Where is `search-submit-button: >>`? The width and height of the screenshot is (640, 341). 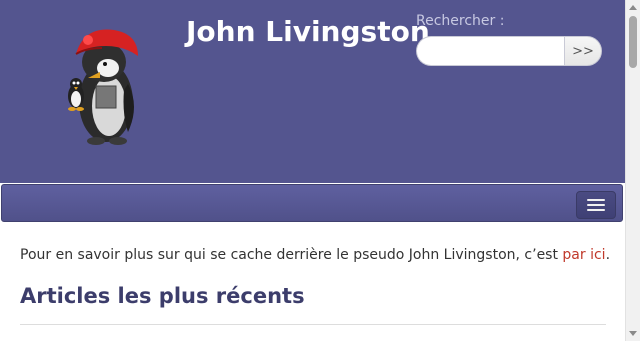
search-submit-button: >> is located at coordinates (583, 51).